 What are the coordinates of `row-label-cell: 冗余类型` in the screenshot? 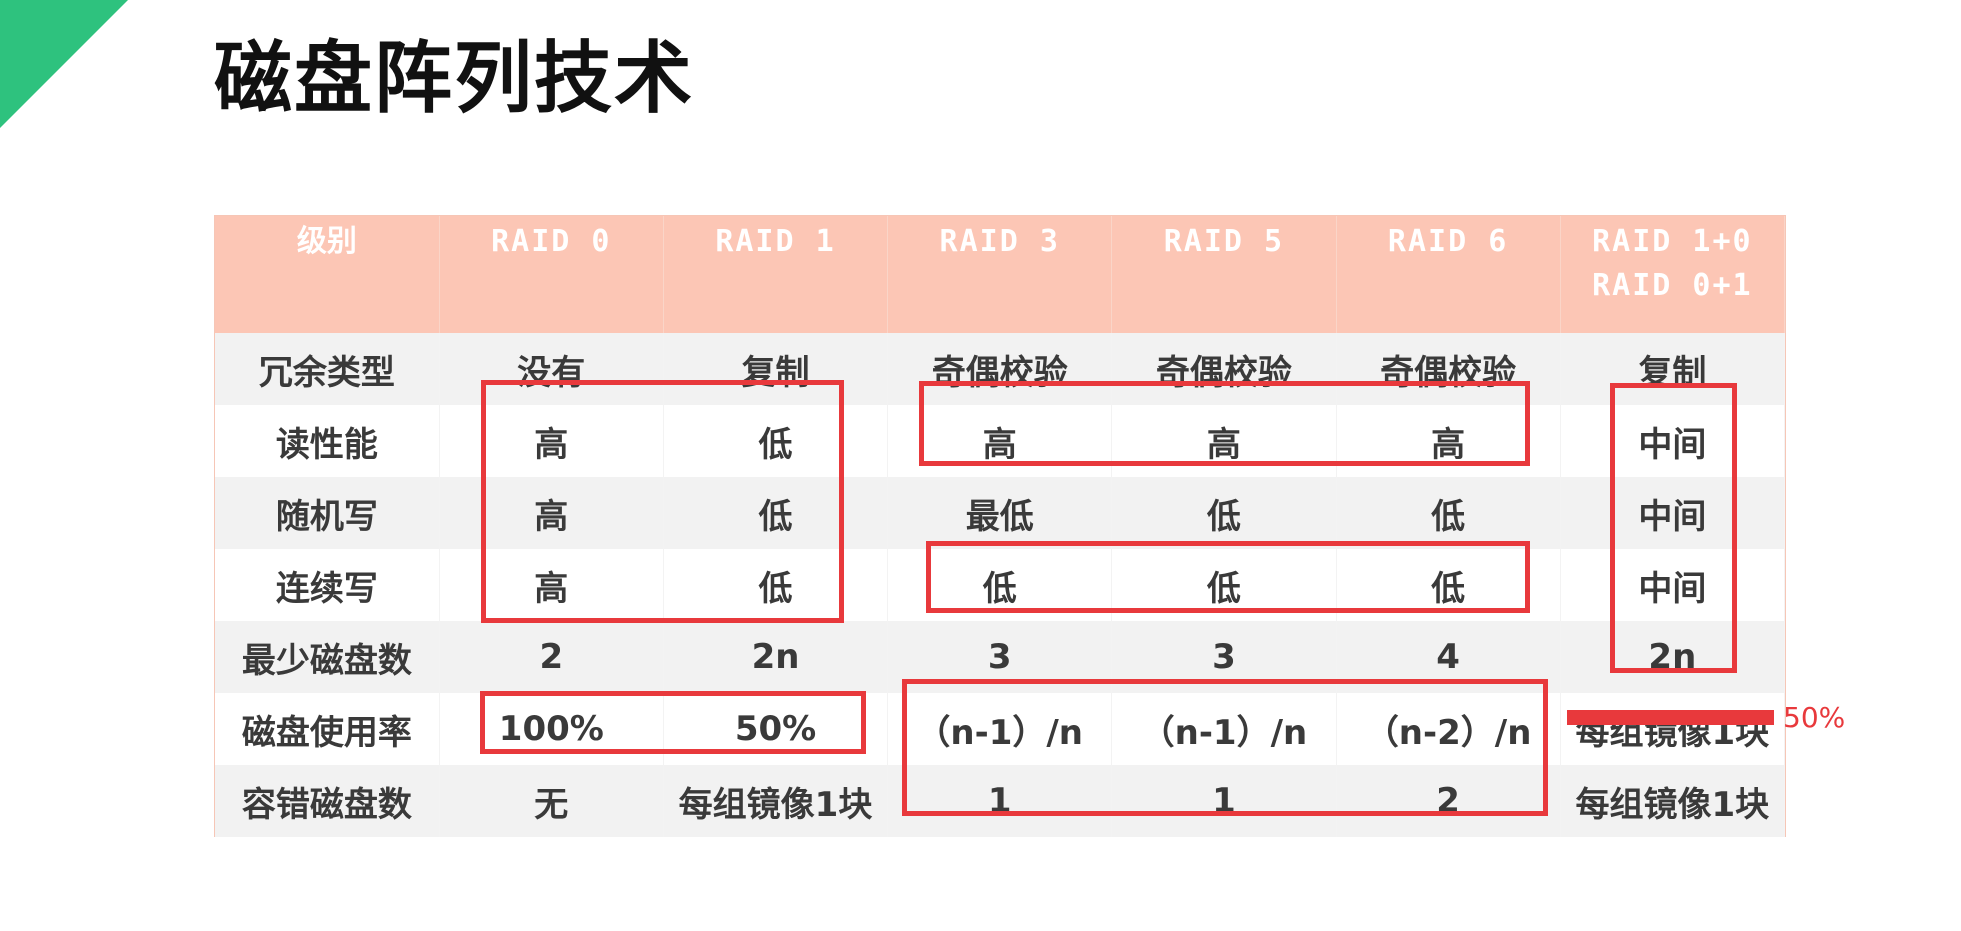 It's located at (327, 369).